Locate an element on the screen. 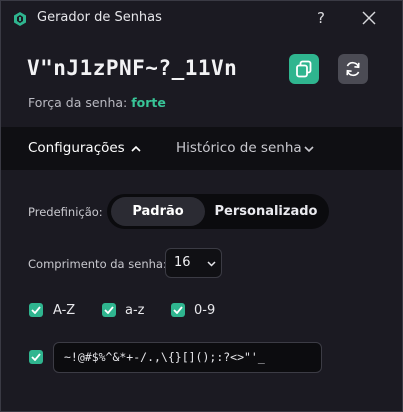  checkbox-uppercase is located at coordinates (36, 310).